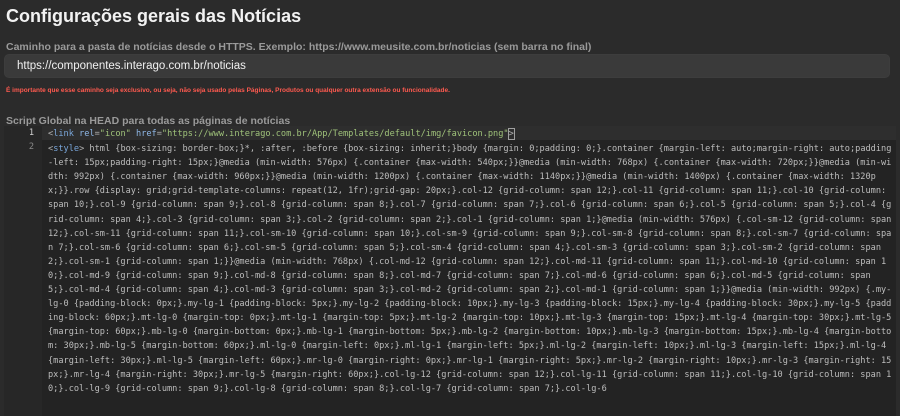  What do you see at coordinates (63, 134) in the screenshot?
I see `link-tag-name: link` at bounding box center [63, 134].